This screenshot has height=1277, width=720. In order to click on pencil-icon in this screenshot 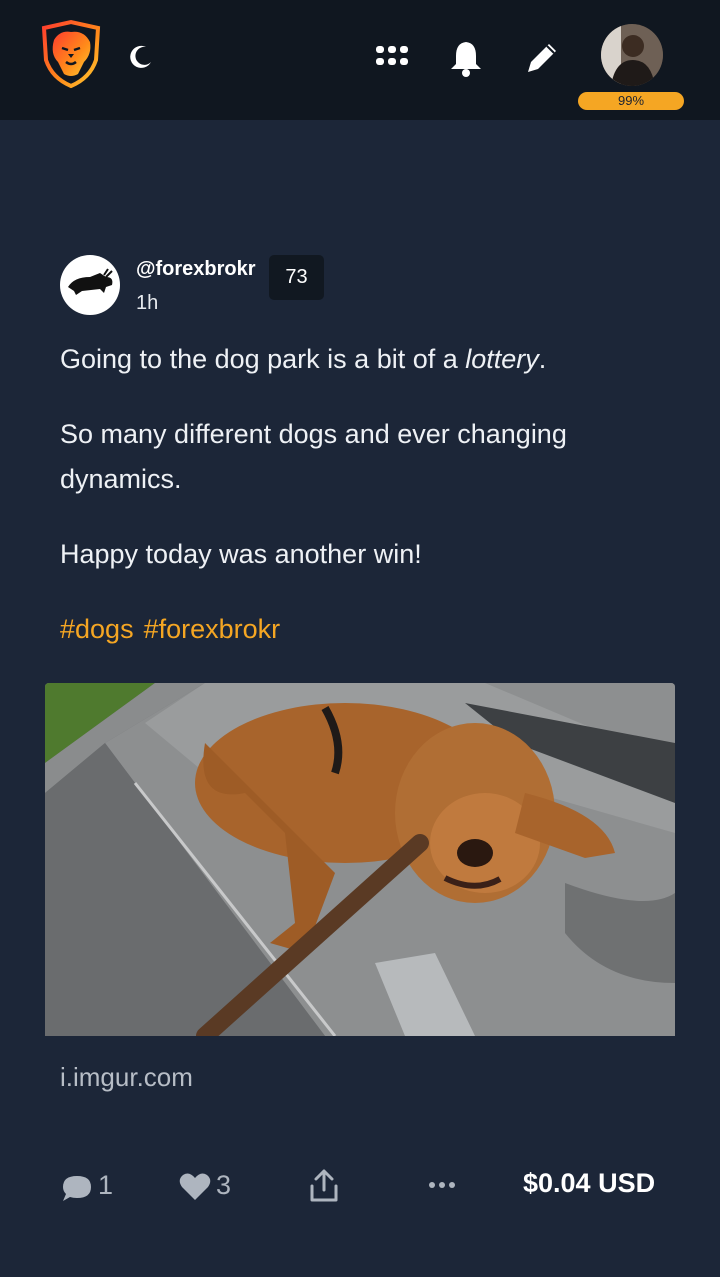, I will do `click(542, 58)`.